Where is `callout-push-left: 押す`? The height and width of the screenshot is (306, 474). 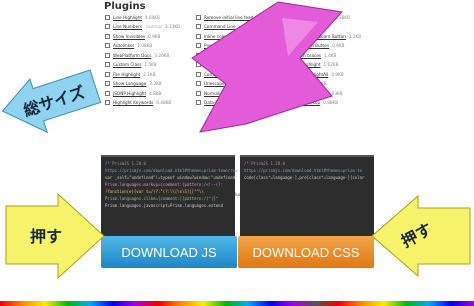 callout-push-left: 押す is located at coordinates (46, 236).